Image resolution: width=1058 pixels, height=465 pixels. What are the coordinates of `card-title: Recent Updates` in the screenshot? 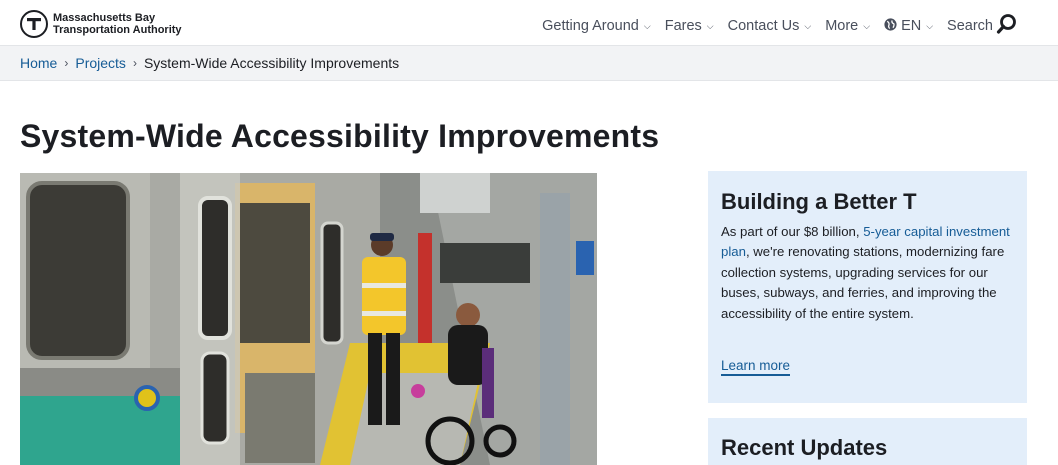 It's located at (804, 447).